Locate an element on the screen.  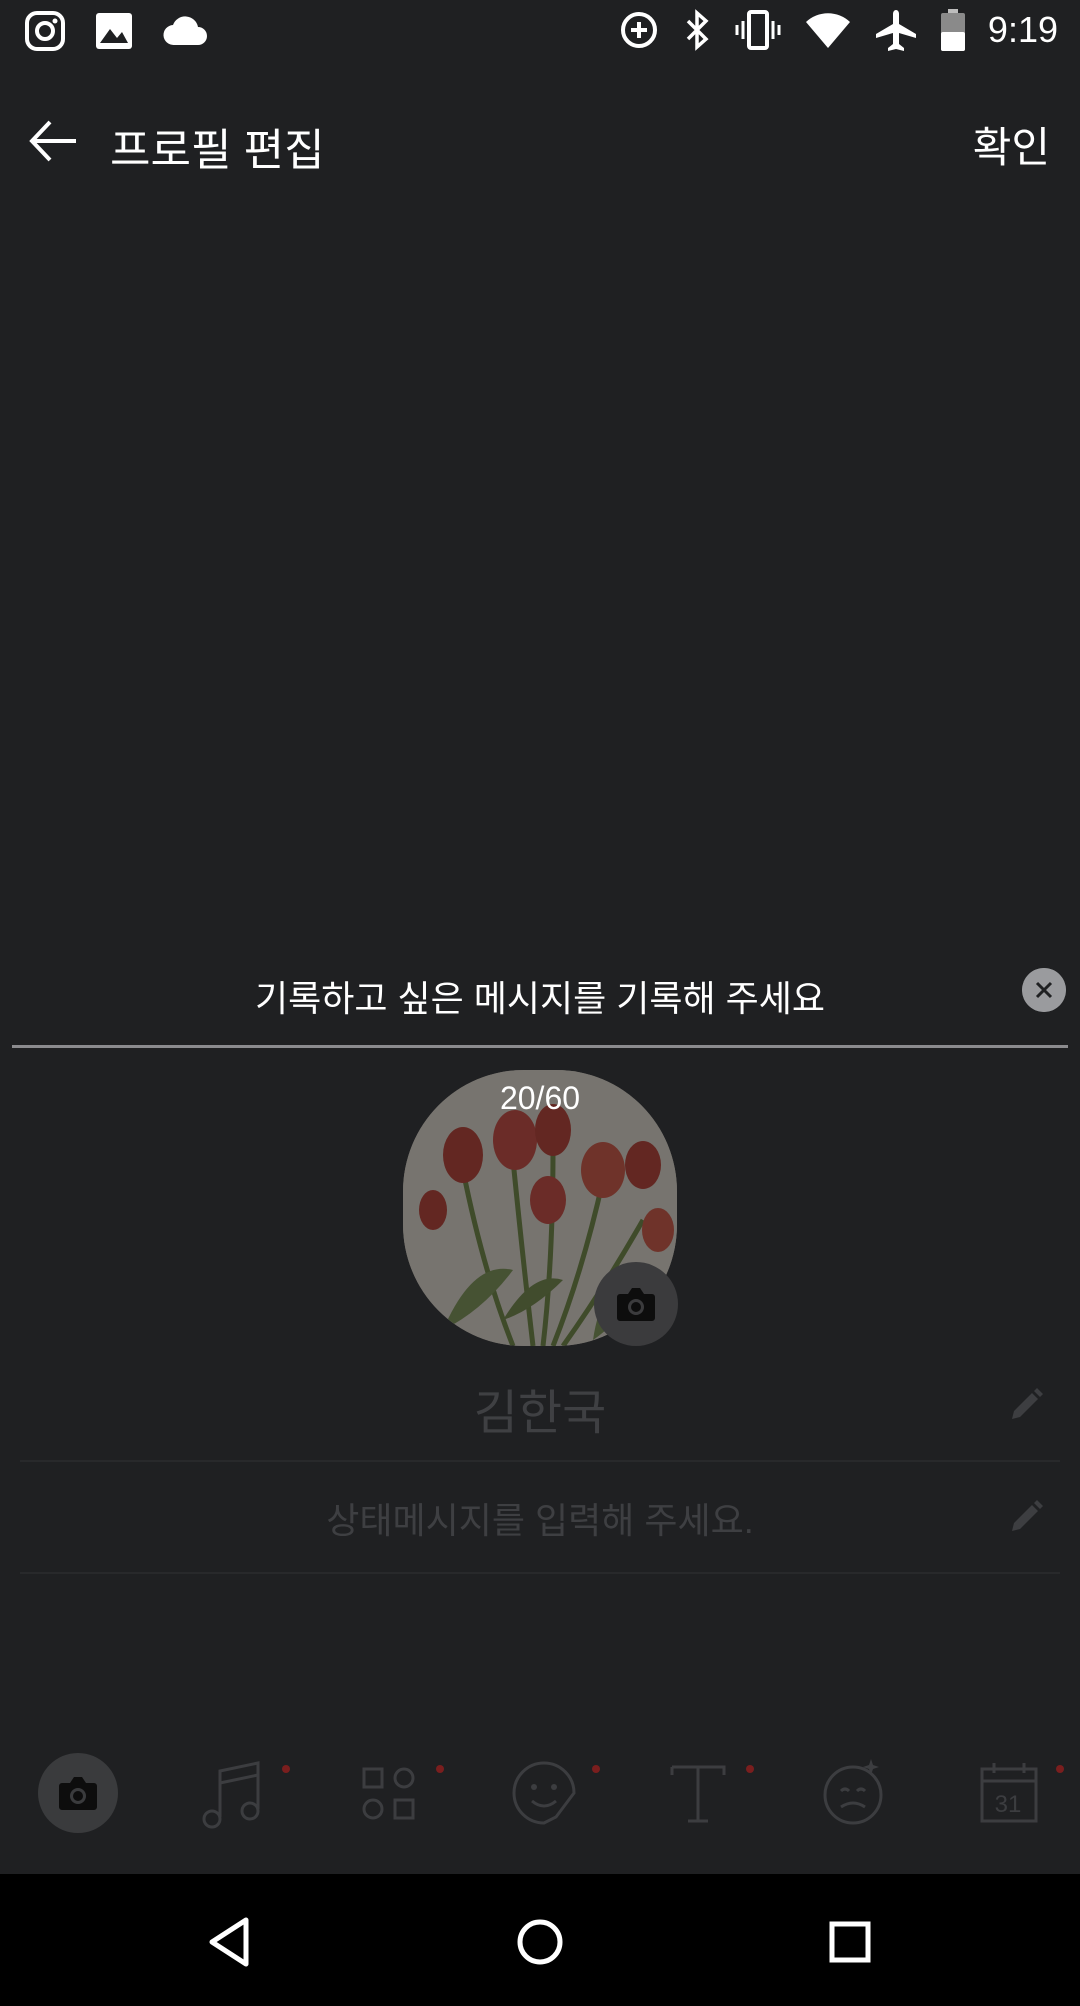
tool-sticker-button is located at coordinates (548, 1793).